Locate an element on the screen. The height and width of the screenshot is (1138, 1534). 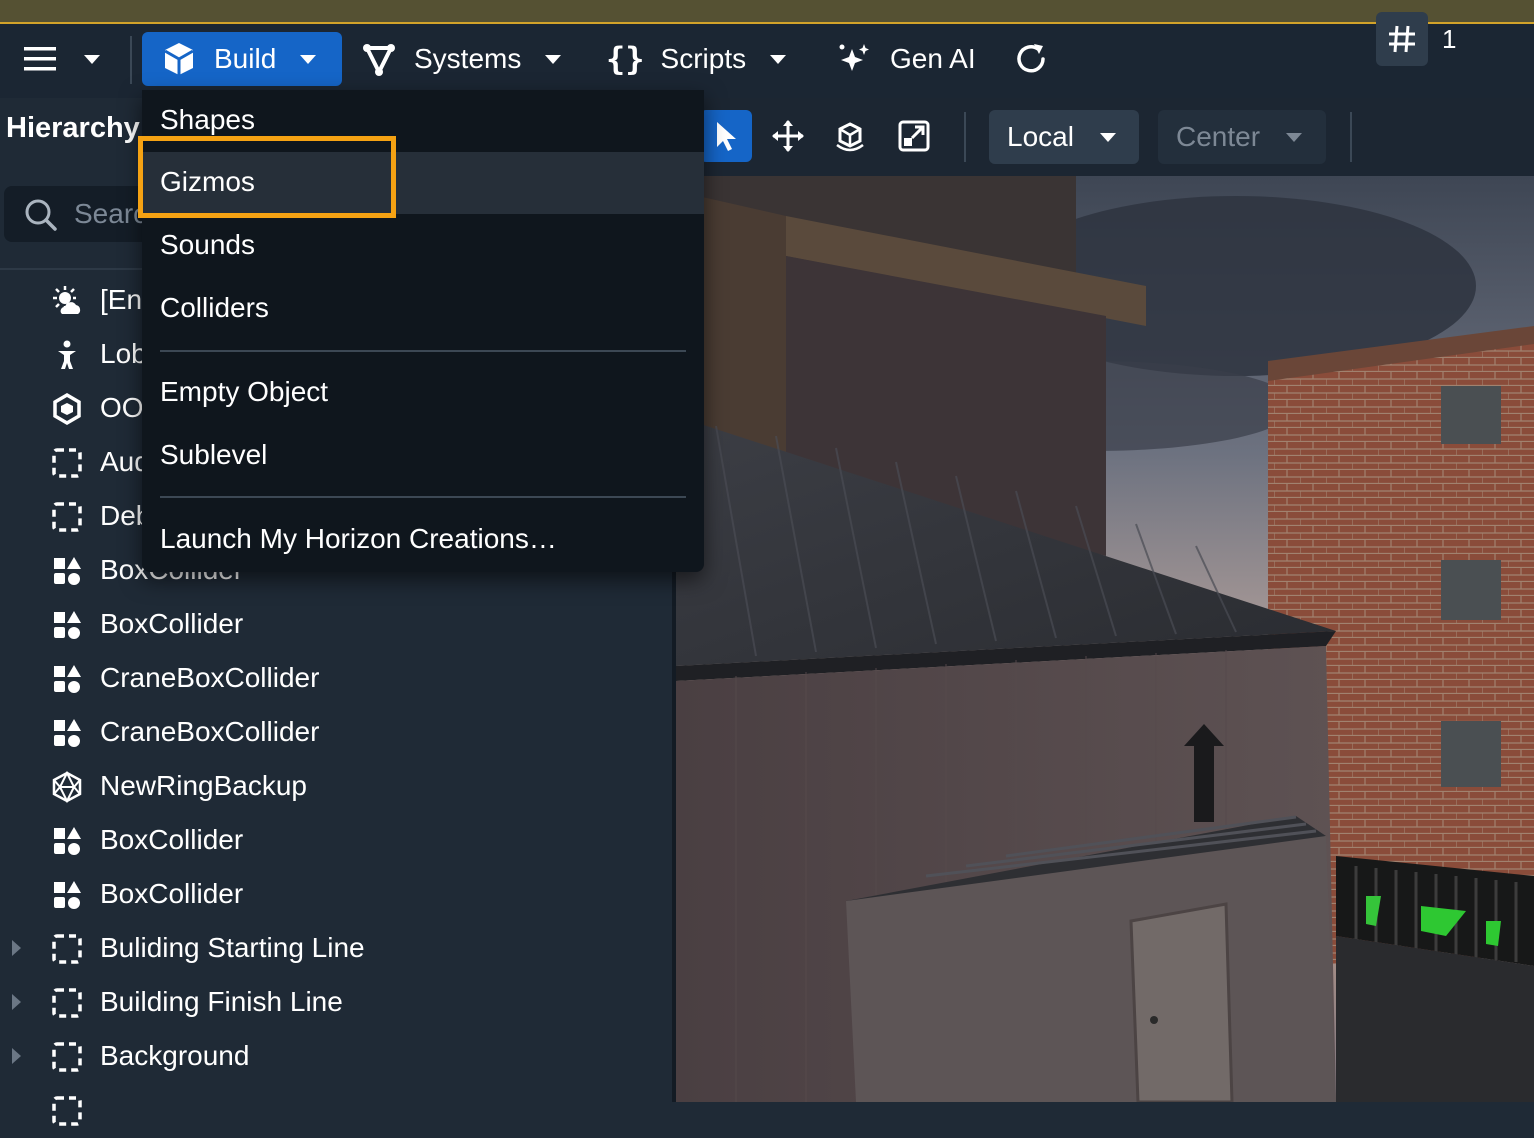
braces-icon: {} is located at coordinates (625, 59).